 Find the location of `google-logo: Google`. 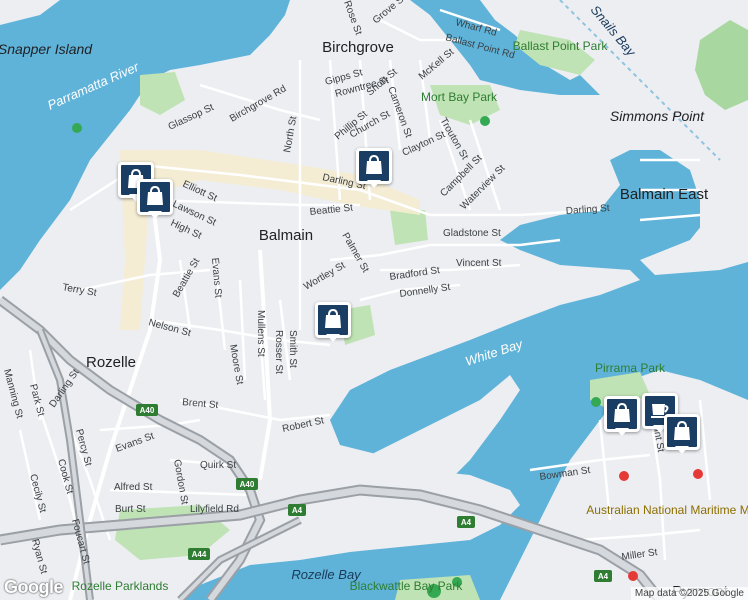

google-logo: Google is located at coordinates (34, 587).